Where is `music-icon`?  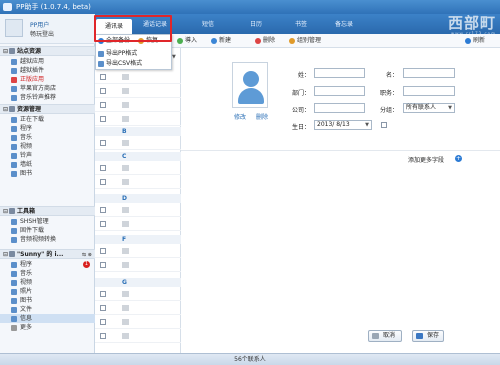 music-icon is located at coordinates (14, 274).